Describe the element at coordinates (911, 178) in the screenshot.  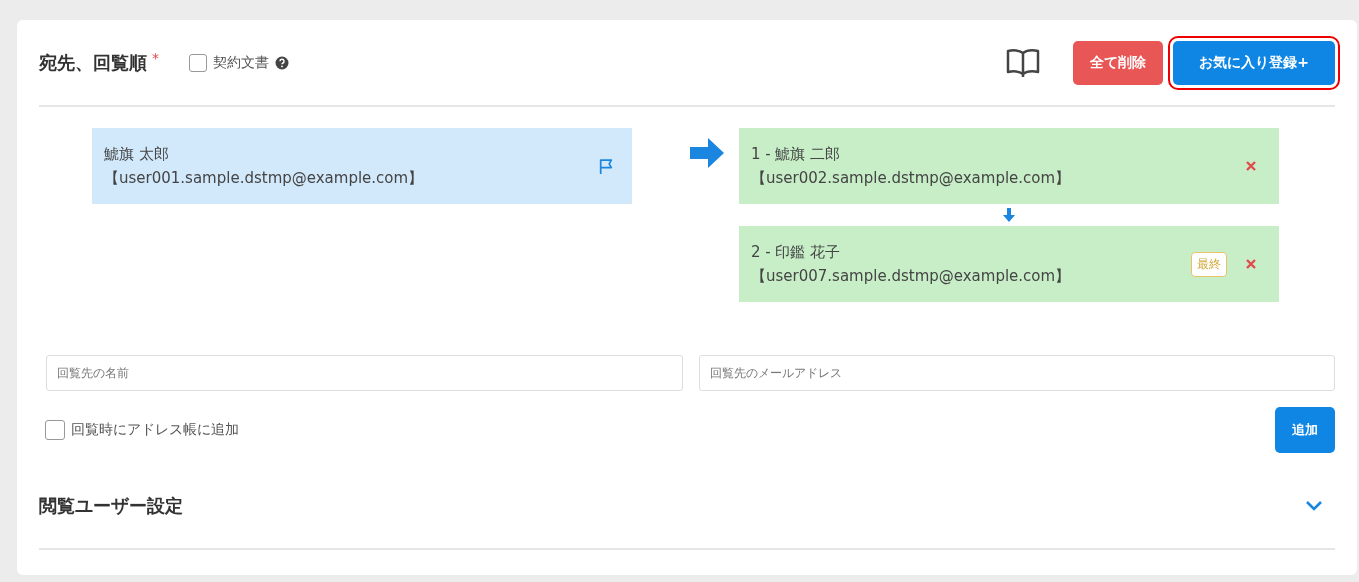
I see `recipient-email: 【user002.sample.dstmp@example.com】` at that location.